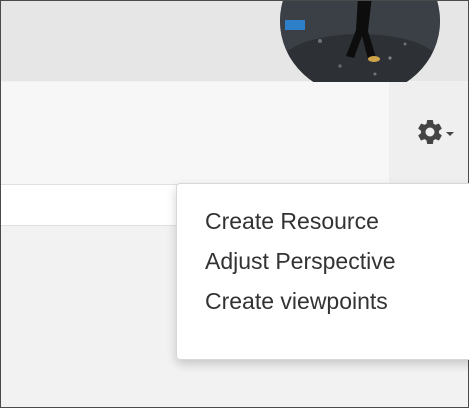 The height and width of the screenshot is (408, 469). Describe the element at coordinates (429, 131) in the screenshot. I see `gear-icon` at that location.